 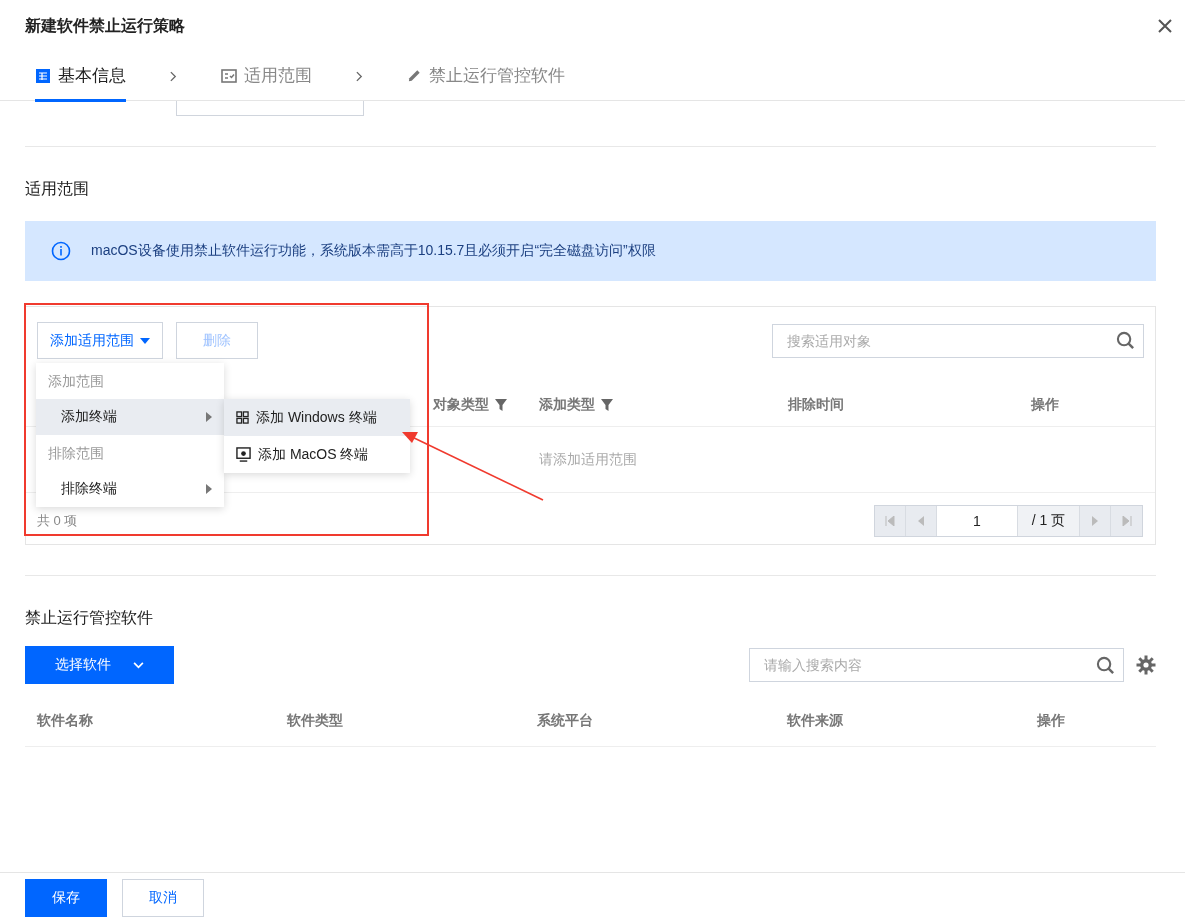 What do you see at coordinates (65, 721) in the screenshot?
I see `column-header: 软件名称` at bounding box center [65, 721].